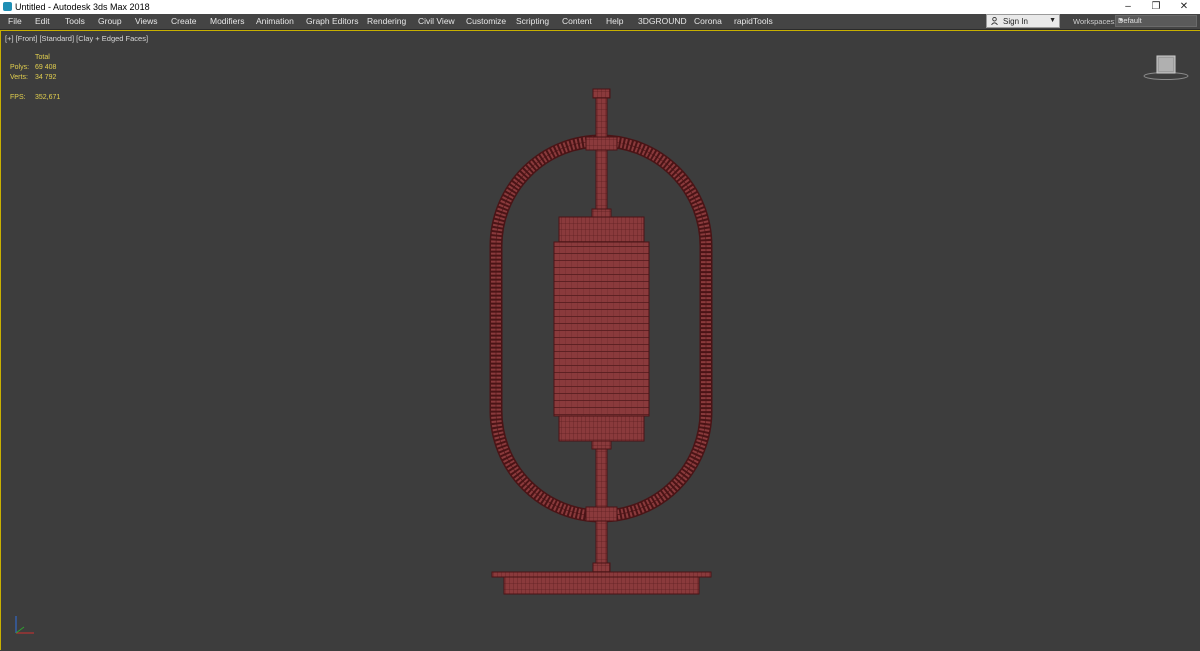 This screenshot has height=651, width=1200. I want to click on top-joint, so click(601, 143).